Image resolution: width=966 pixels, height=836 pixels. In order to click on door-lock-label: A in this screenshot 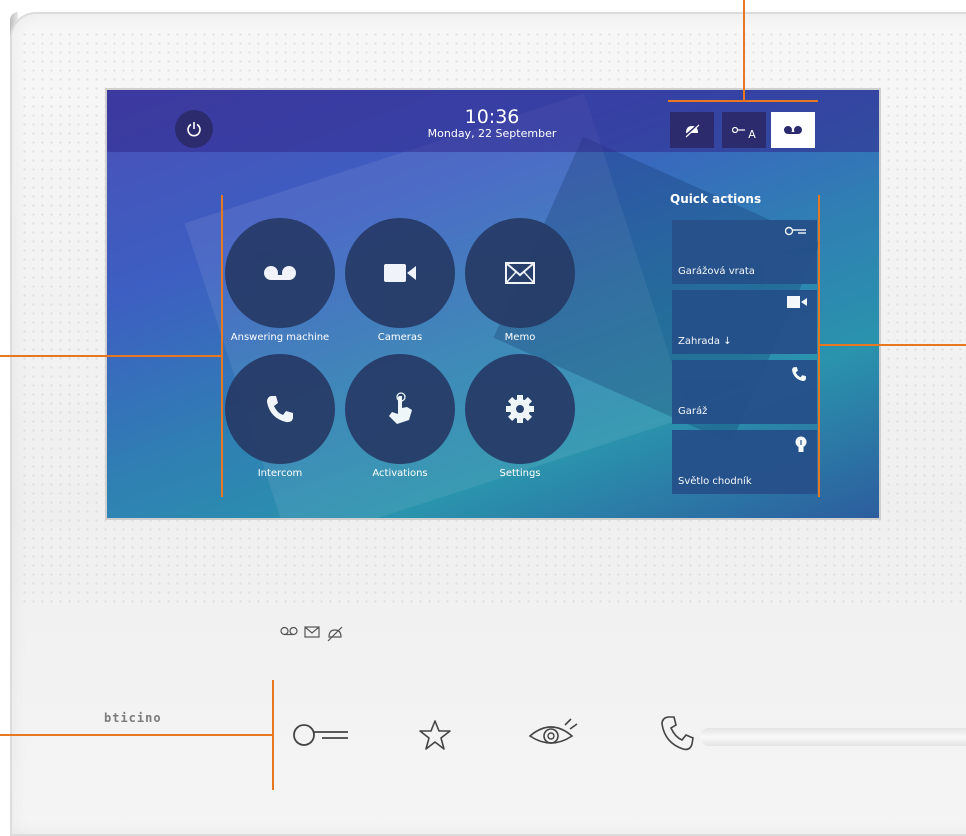, I will do `click(752, 134)`.